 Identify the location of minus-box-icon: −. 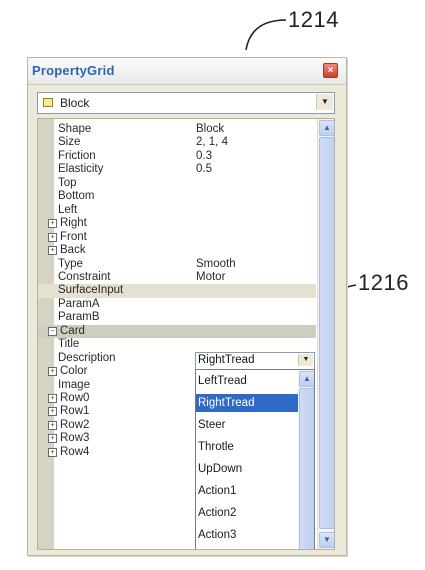
(52, 331).